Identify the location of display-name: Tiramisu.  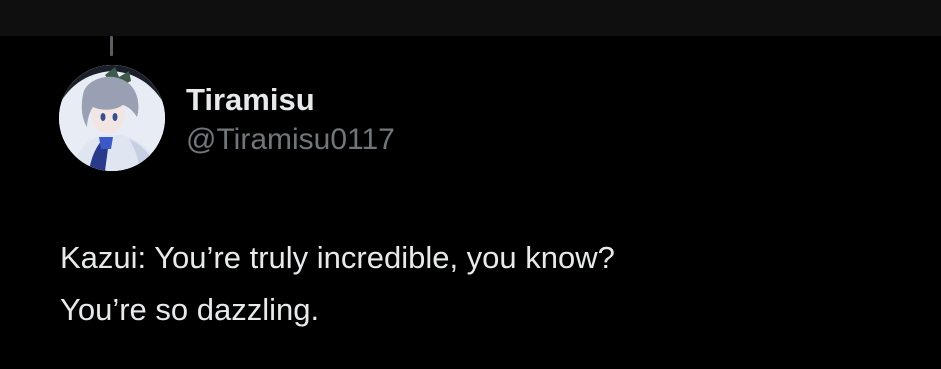
(290, 100).